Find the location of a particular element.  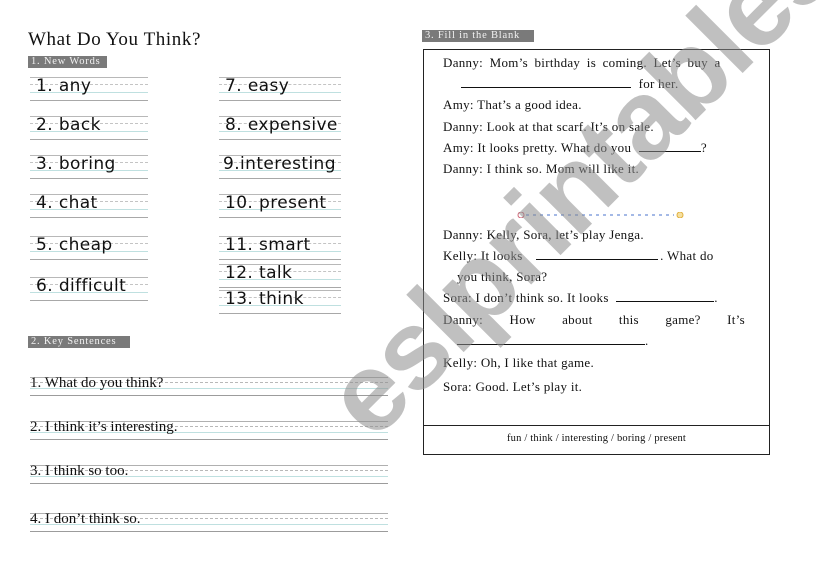

sentence-text: 1. What do you think? is located at coordinates (97, 383).